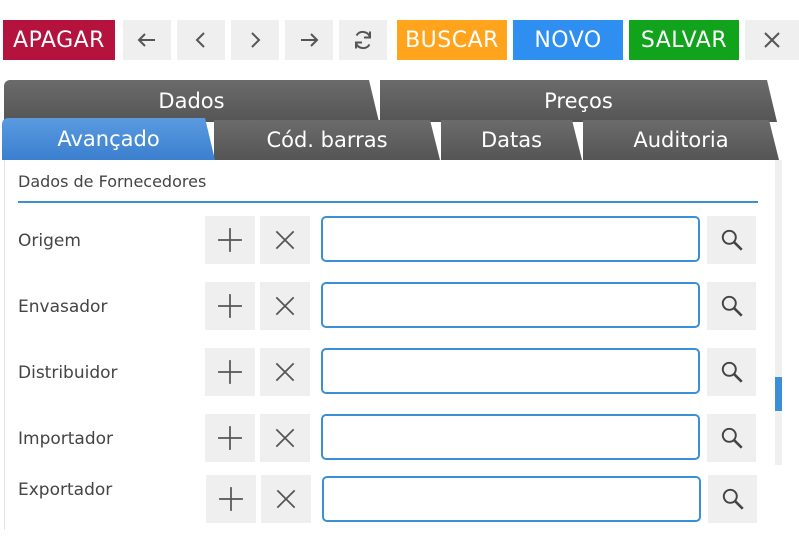  I want to click on forward-button, so click(309, 40).